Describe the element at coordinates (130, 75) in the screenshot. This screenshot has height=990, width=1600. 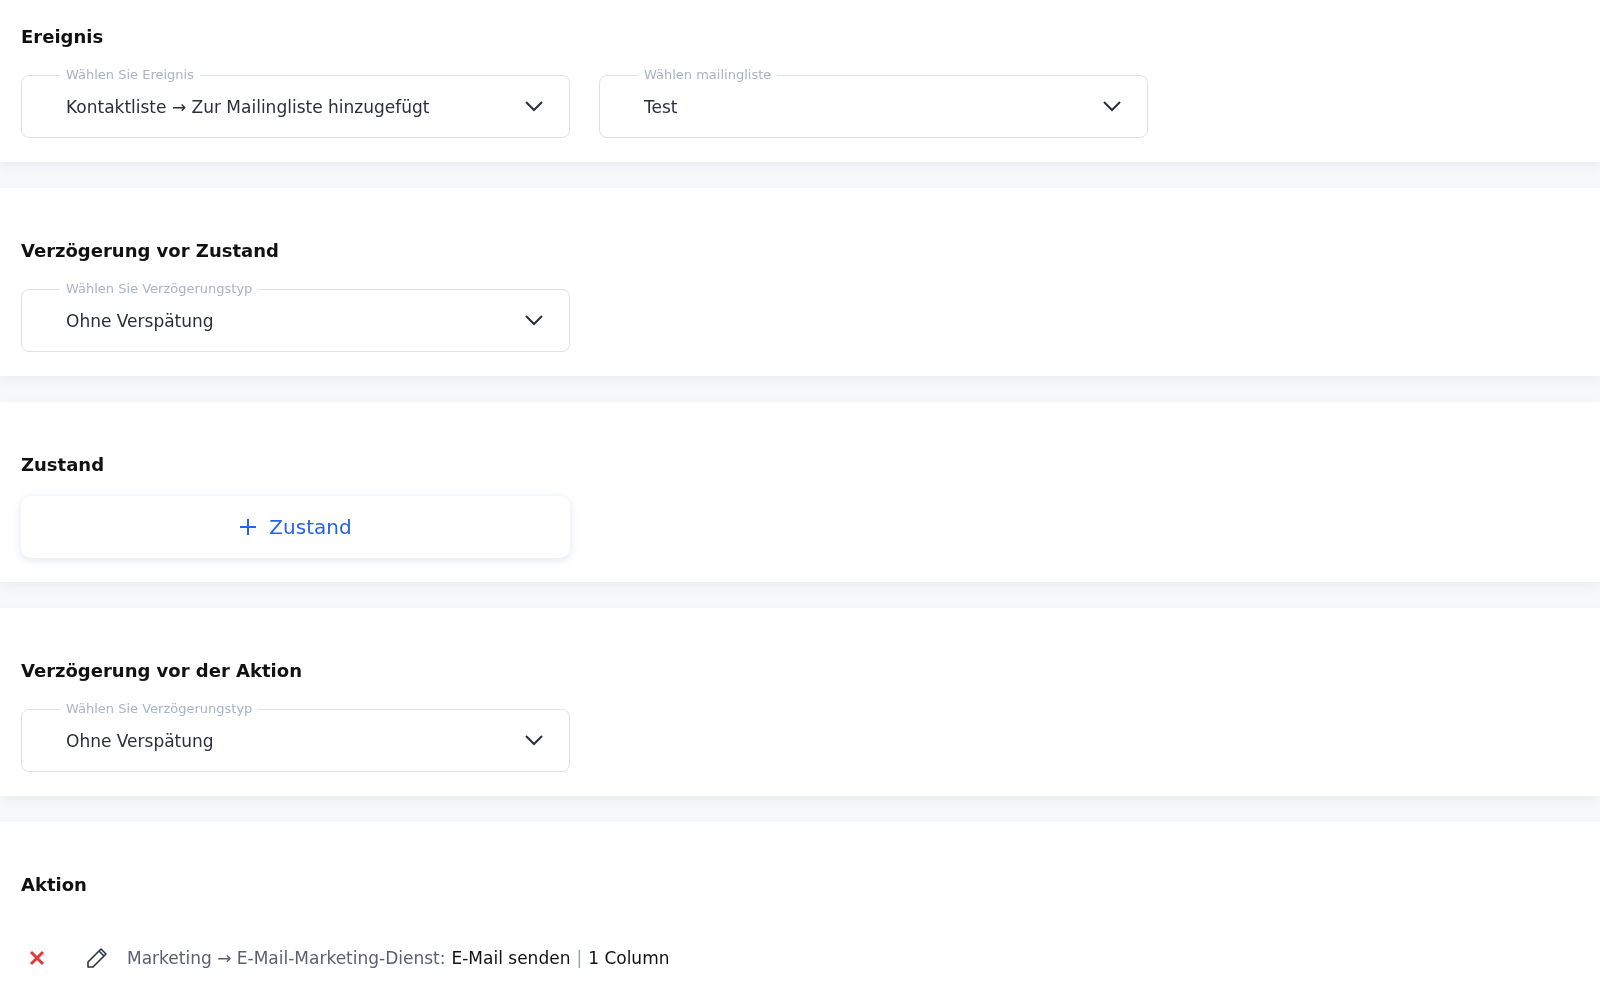
I see `field-label: Wählen Sie Ereignis` at that location.